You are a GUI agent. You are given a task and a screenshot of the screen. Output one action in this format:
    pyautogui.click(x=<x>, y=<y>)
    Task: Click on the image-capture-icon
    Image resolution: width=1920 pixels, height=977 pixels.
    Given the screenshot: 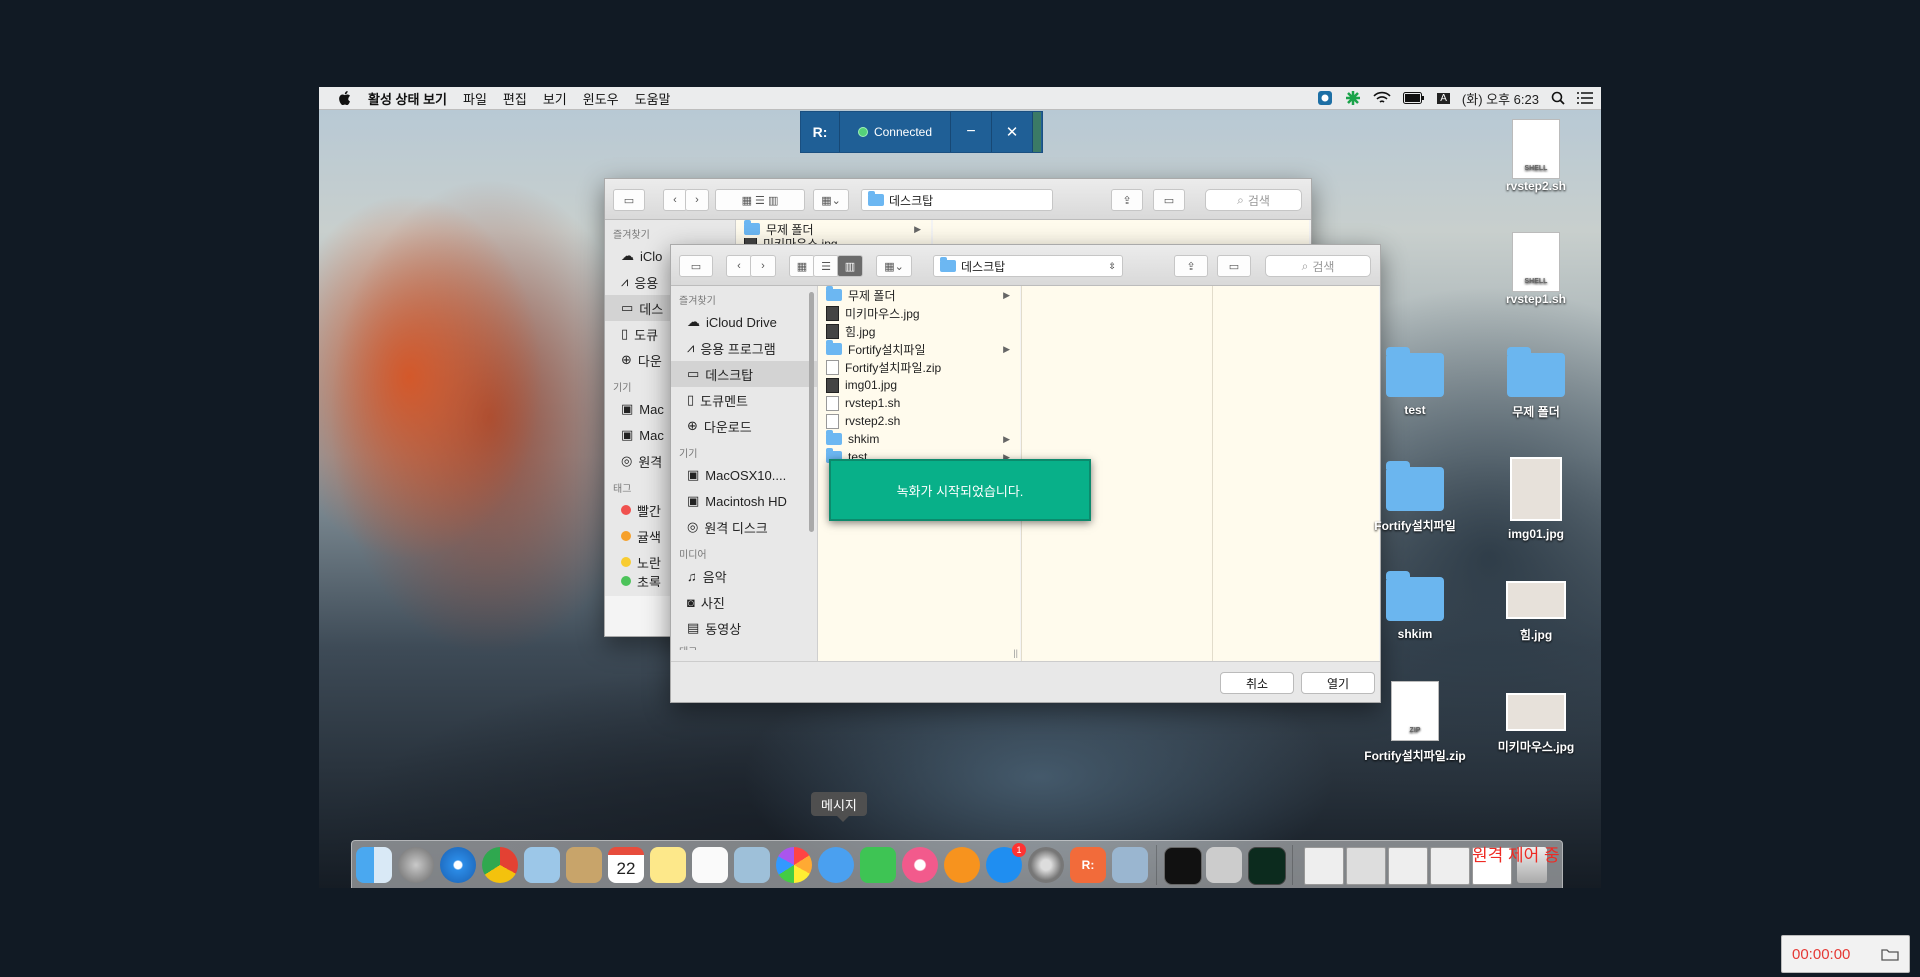 What is the action you would take?
    pyautogui.click(x=1130, y=865)
    